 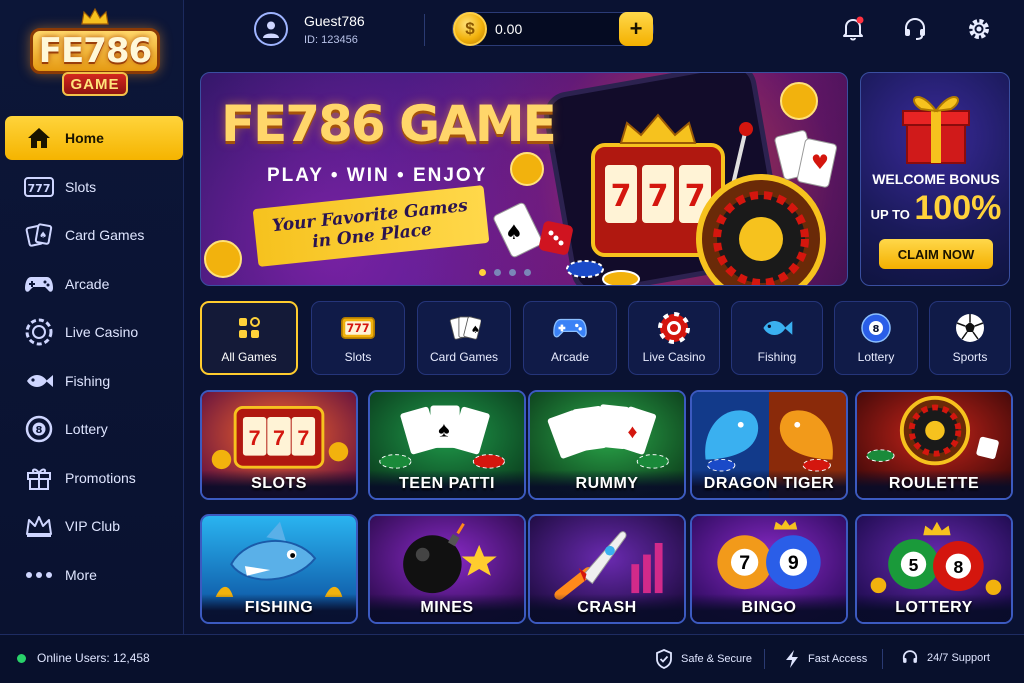 What do you see at coordinates (94, 332) in the screenshot?
I see `sidebar-item-live-casino: Live Casino` at bounding box center [94, 332].